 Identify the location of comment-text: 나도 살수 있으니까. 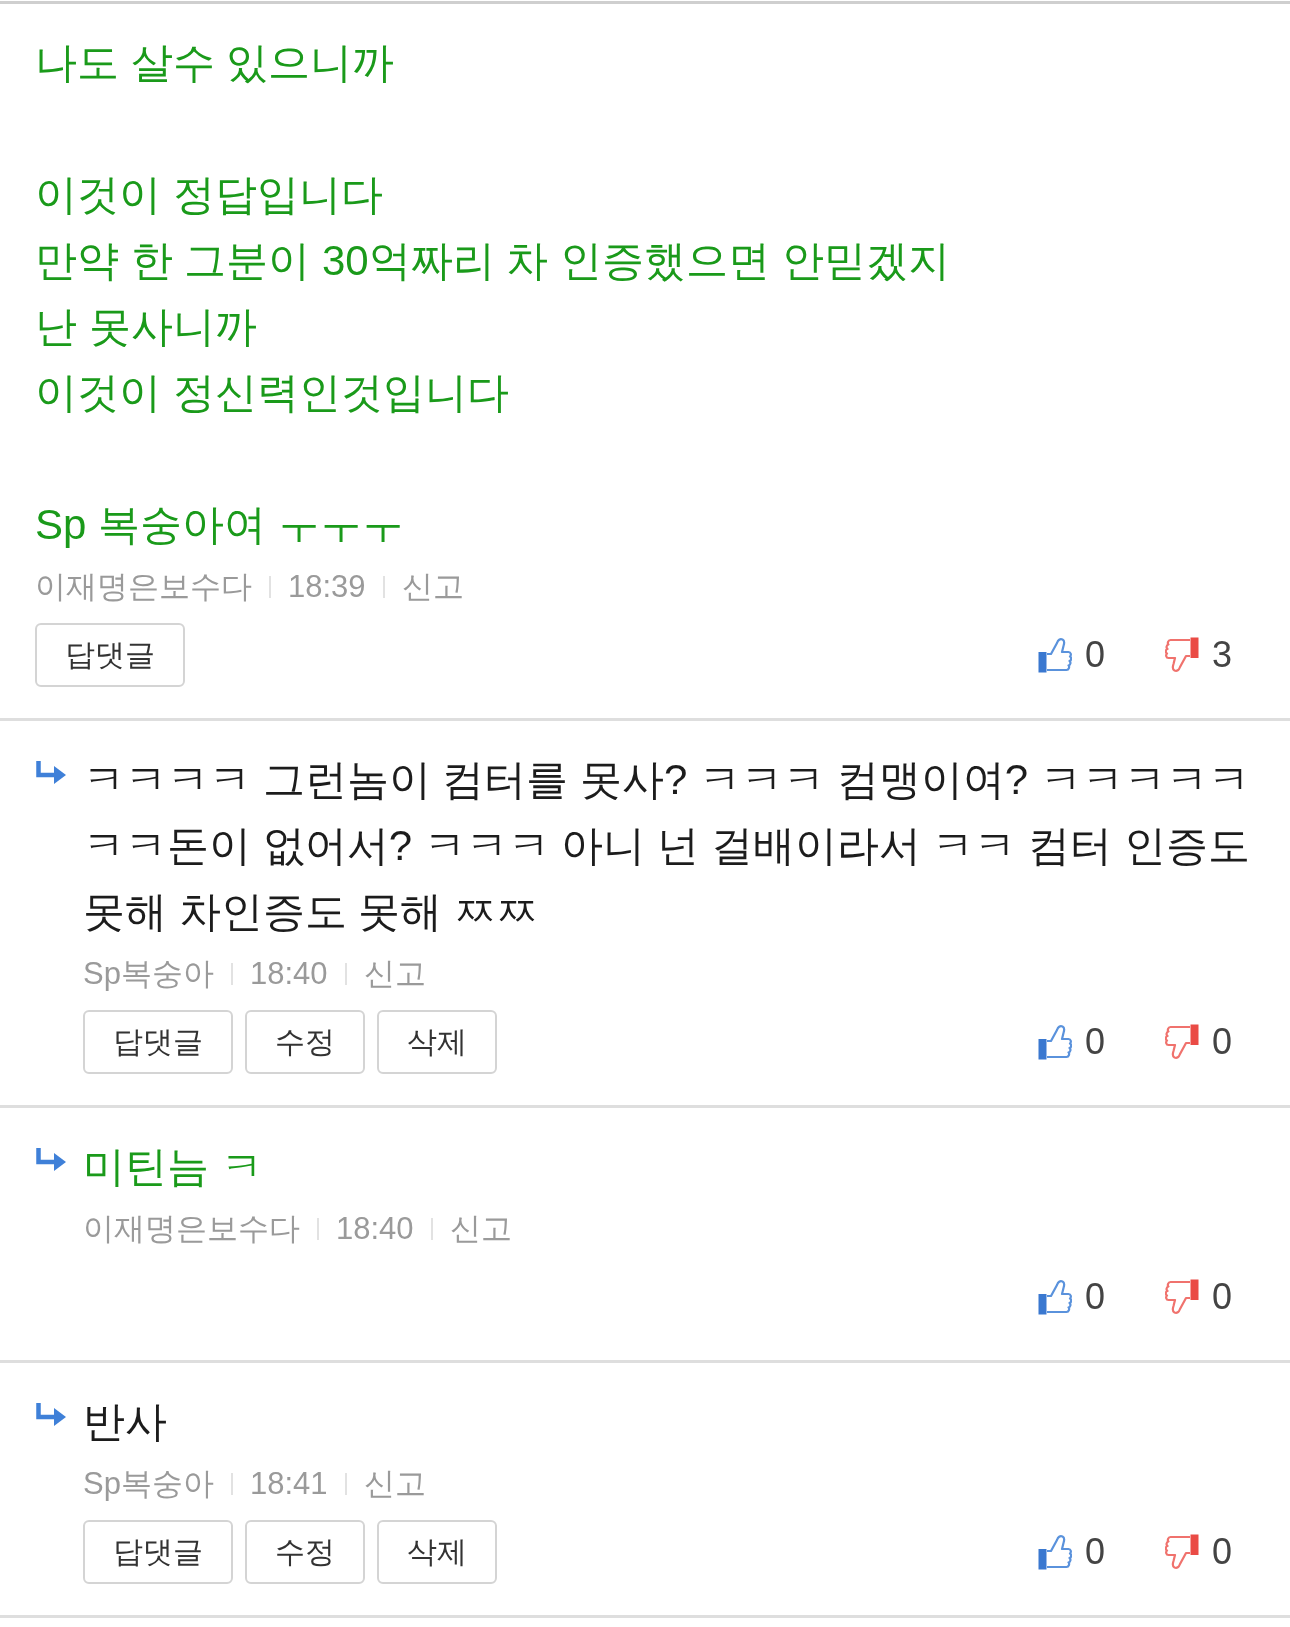
(215, 63).